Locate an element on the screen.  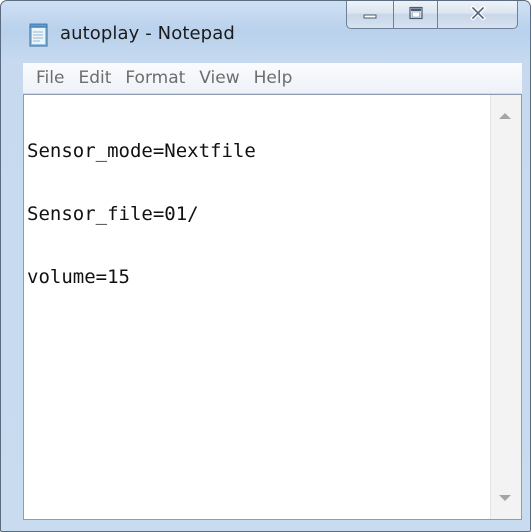
close-button is located at coordinates (478, 15).